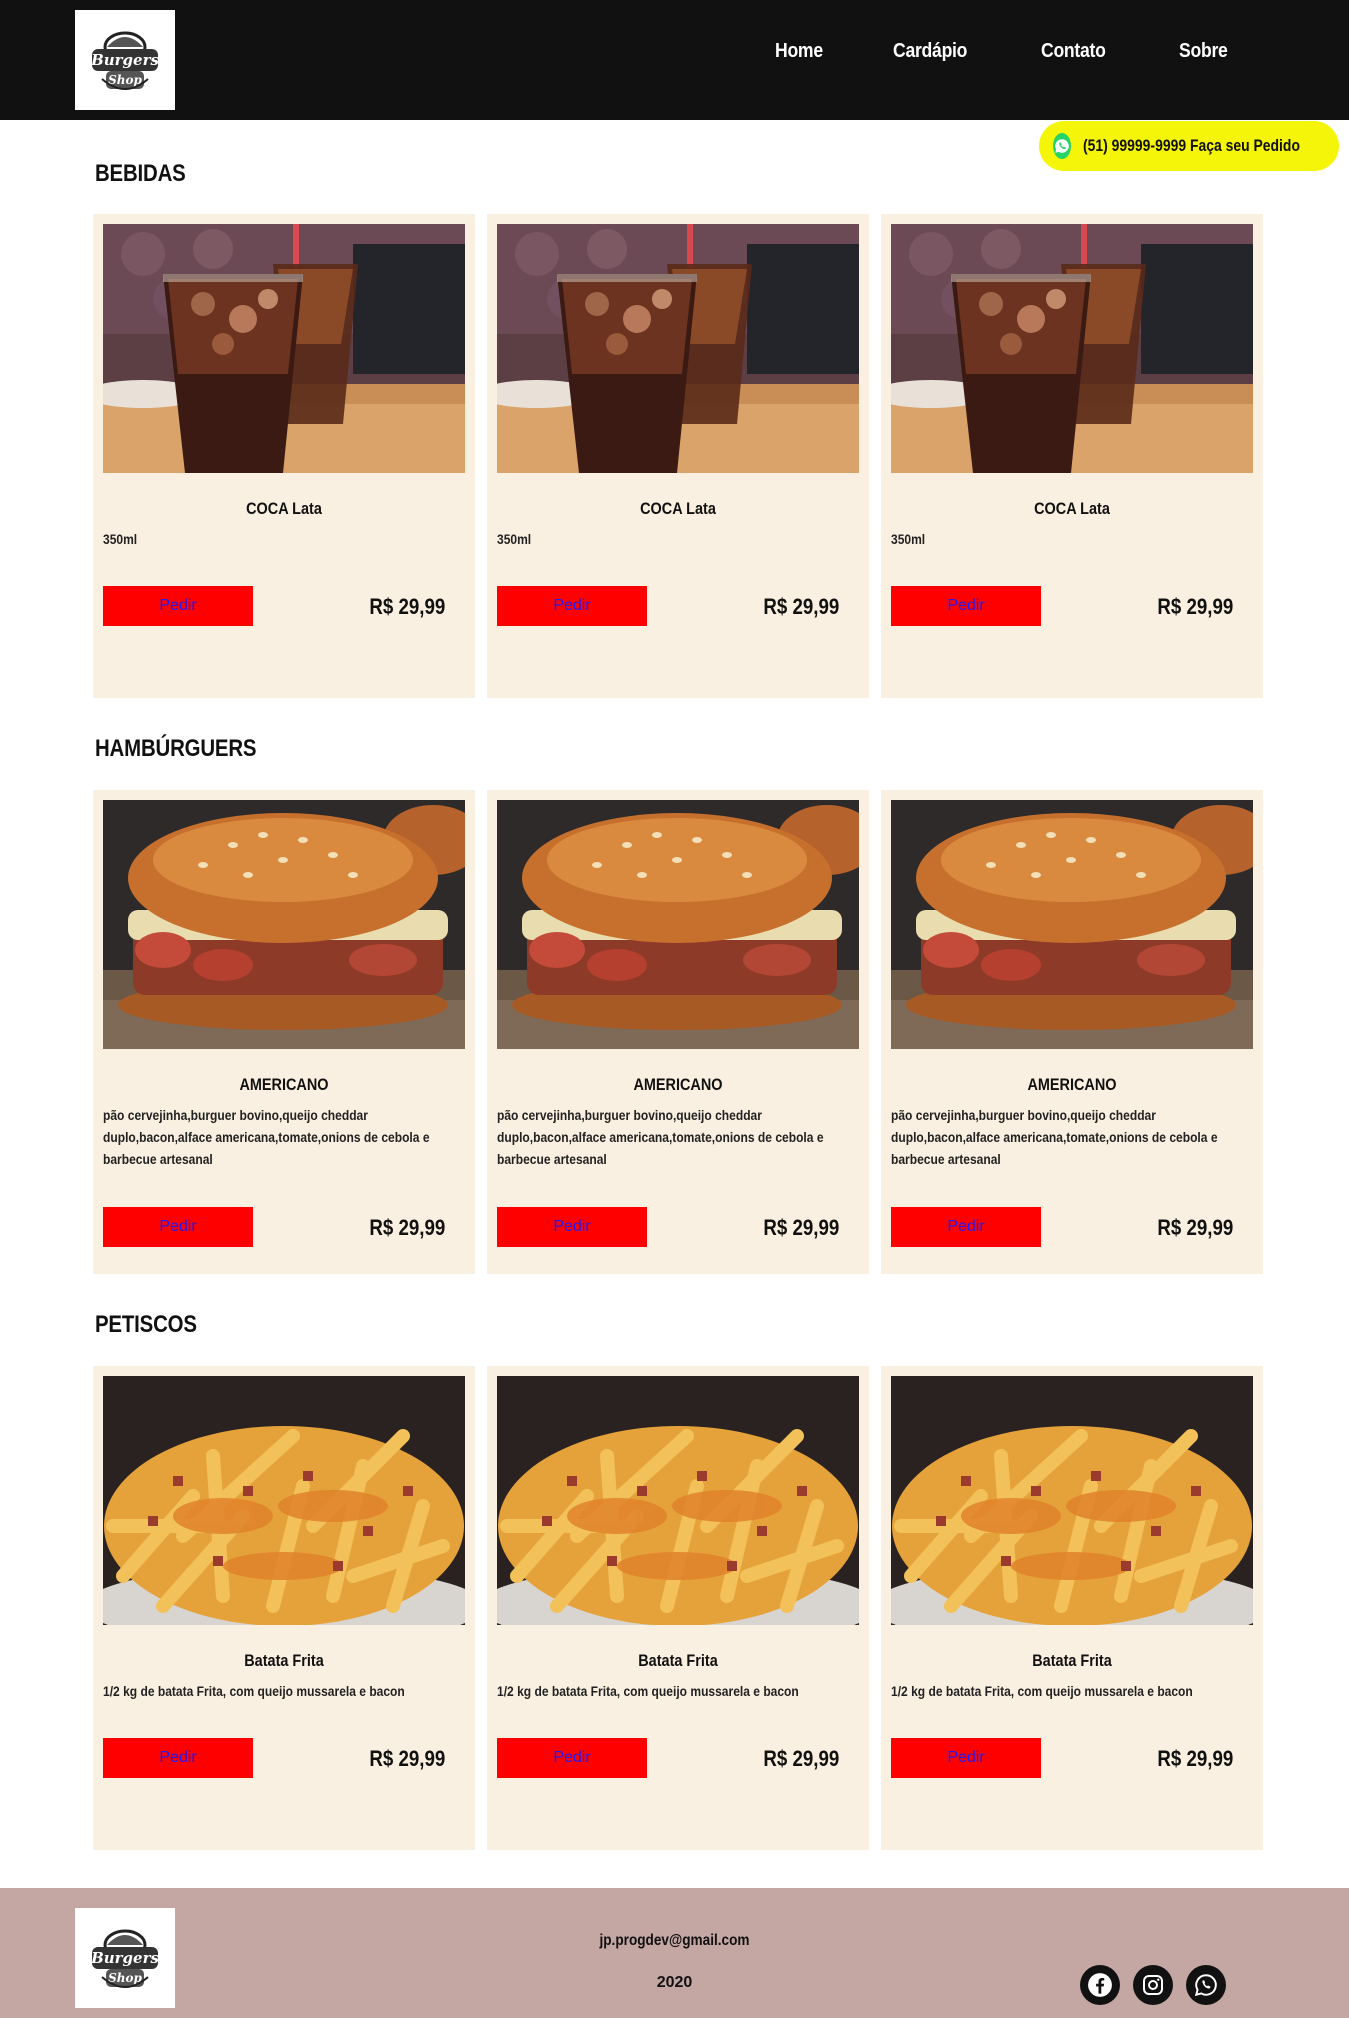 The width and height of the screenshot is (1349, 2018). Describe the element at coordinates (1153, 1985) in the screenshot. I see `instagram-icon` at that location.